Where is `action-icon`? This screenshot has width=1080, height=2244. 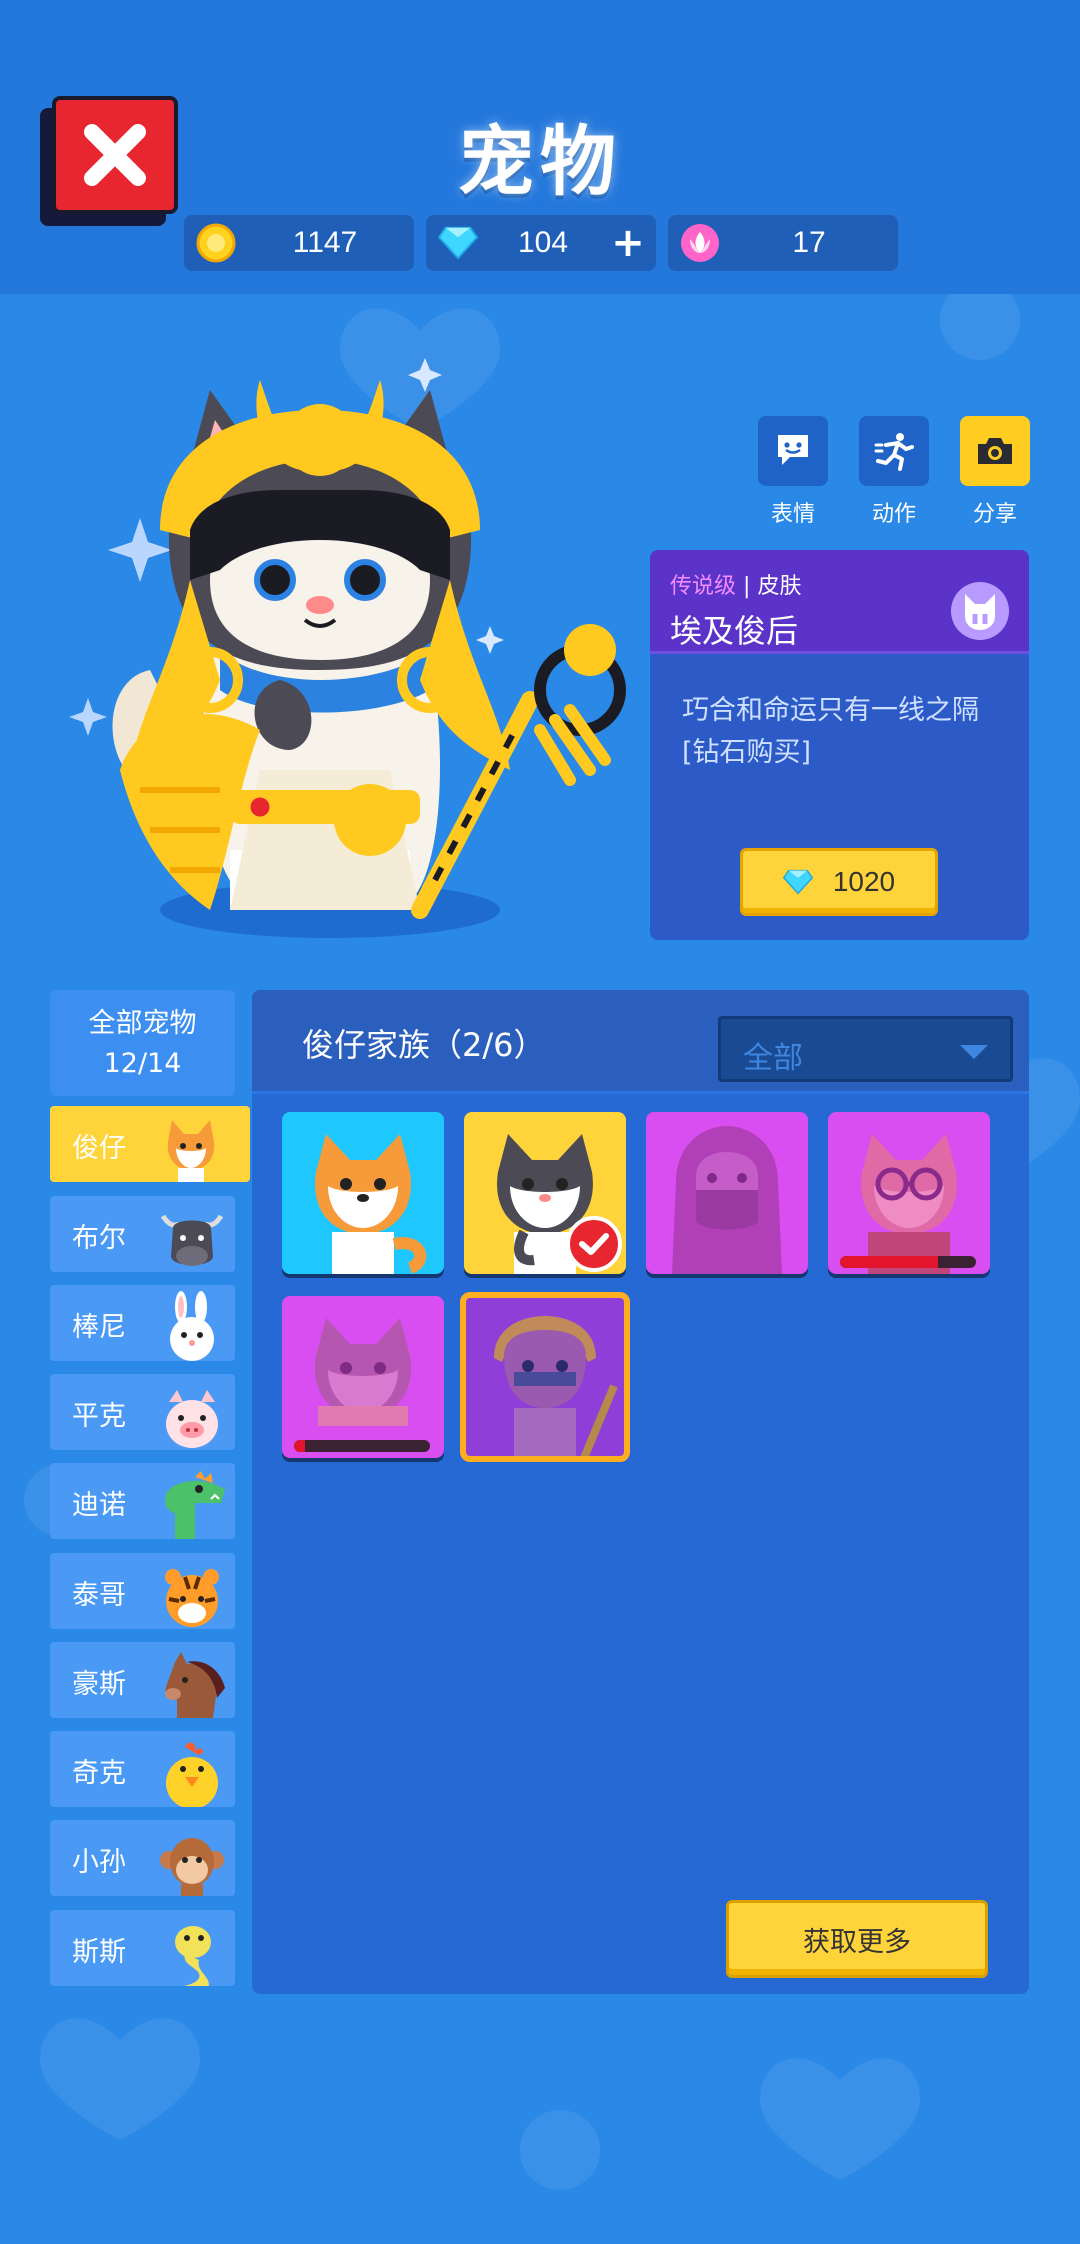
action-icon is located at coordinates (894, 452).